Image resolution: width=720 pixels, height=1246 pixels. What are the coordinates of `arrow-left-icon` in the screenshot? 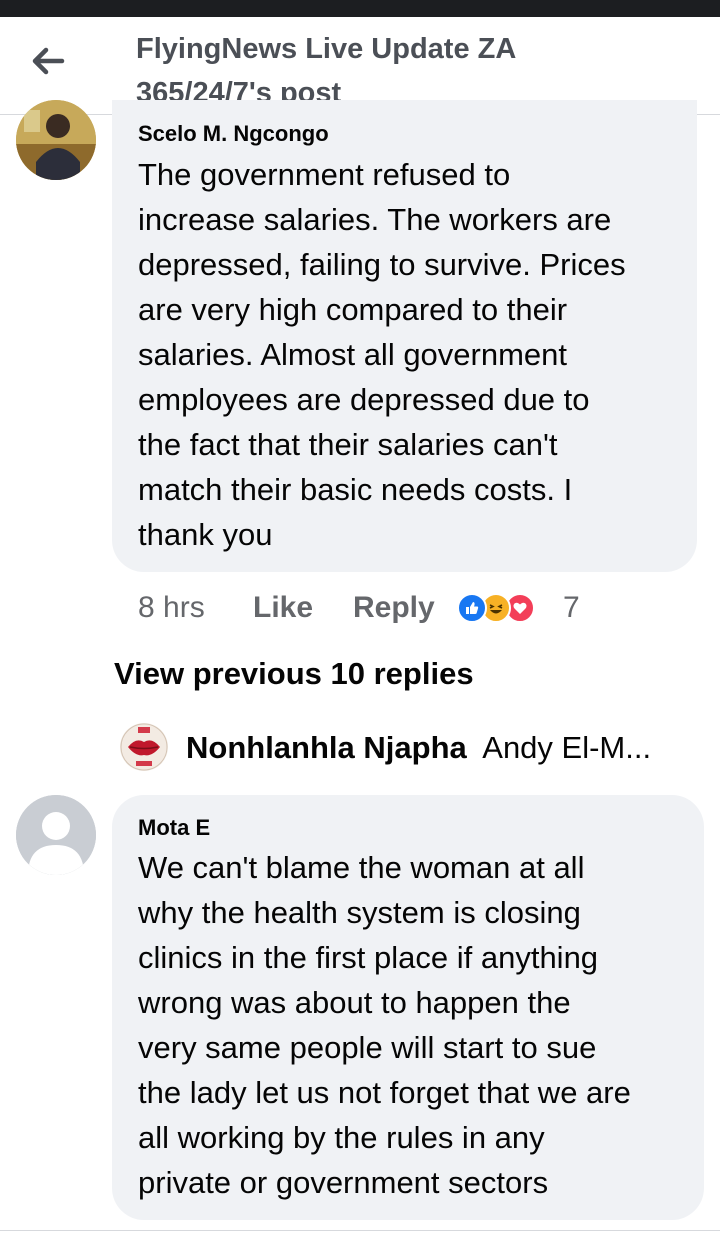 It's located at (48, 61).